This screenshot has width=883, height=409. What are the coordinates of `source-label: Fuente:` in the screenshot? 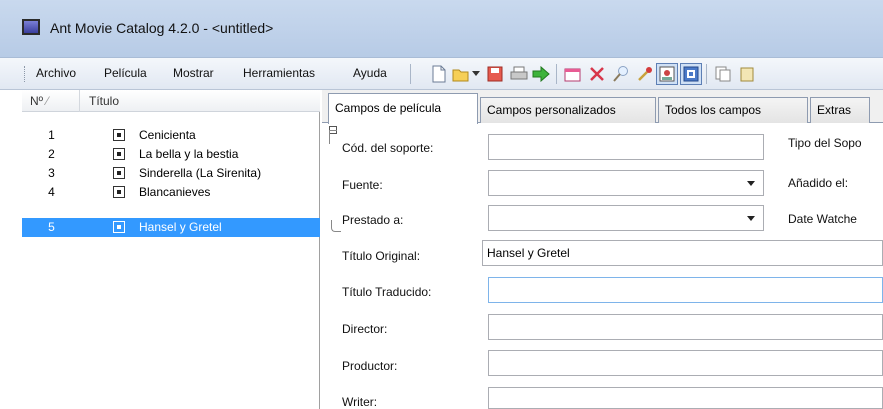 It's located at (362, 185).